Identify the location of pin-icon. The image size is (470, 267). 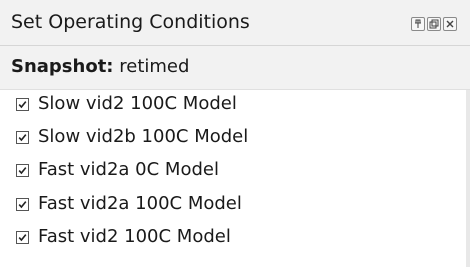
(418, 24).